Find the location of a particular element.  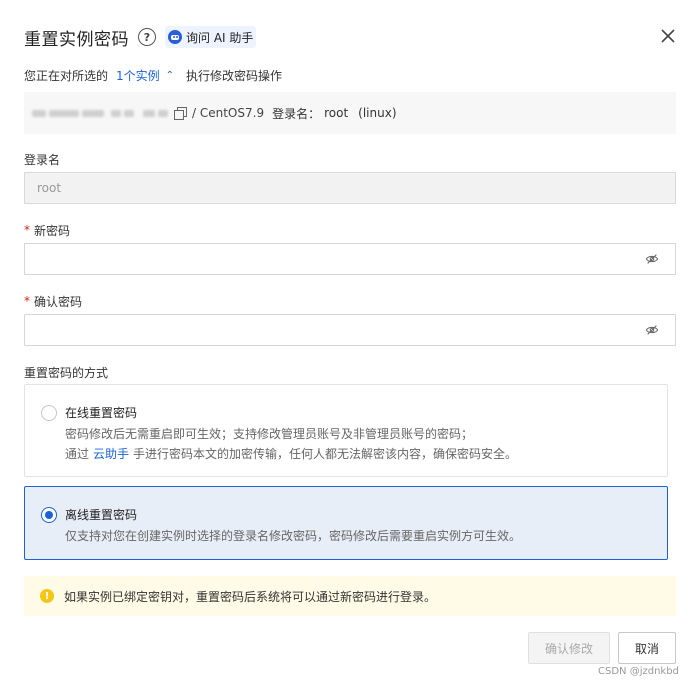

close-icon is located at coordinates (668, 36).